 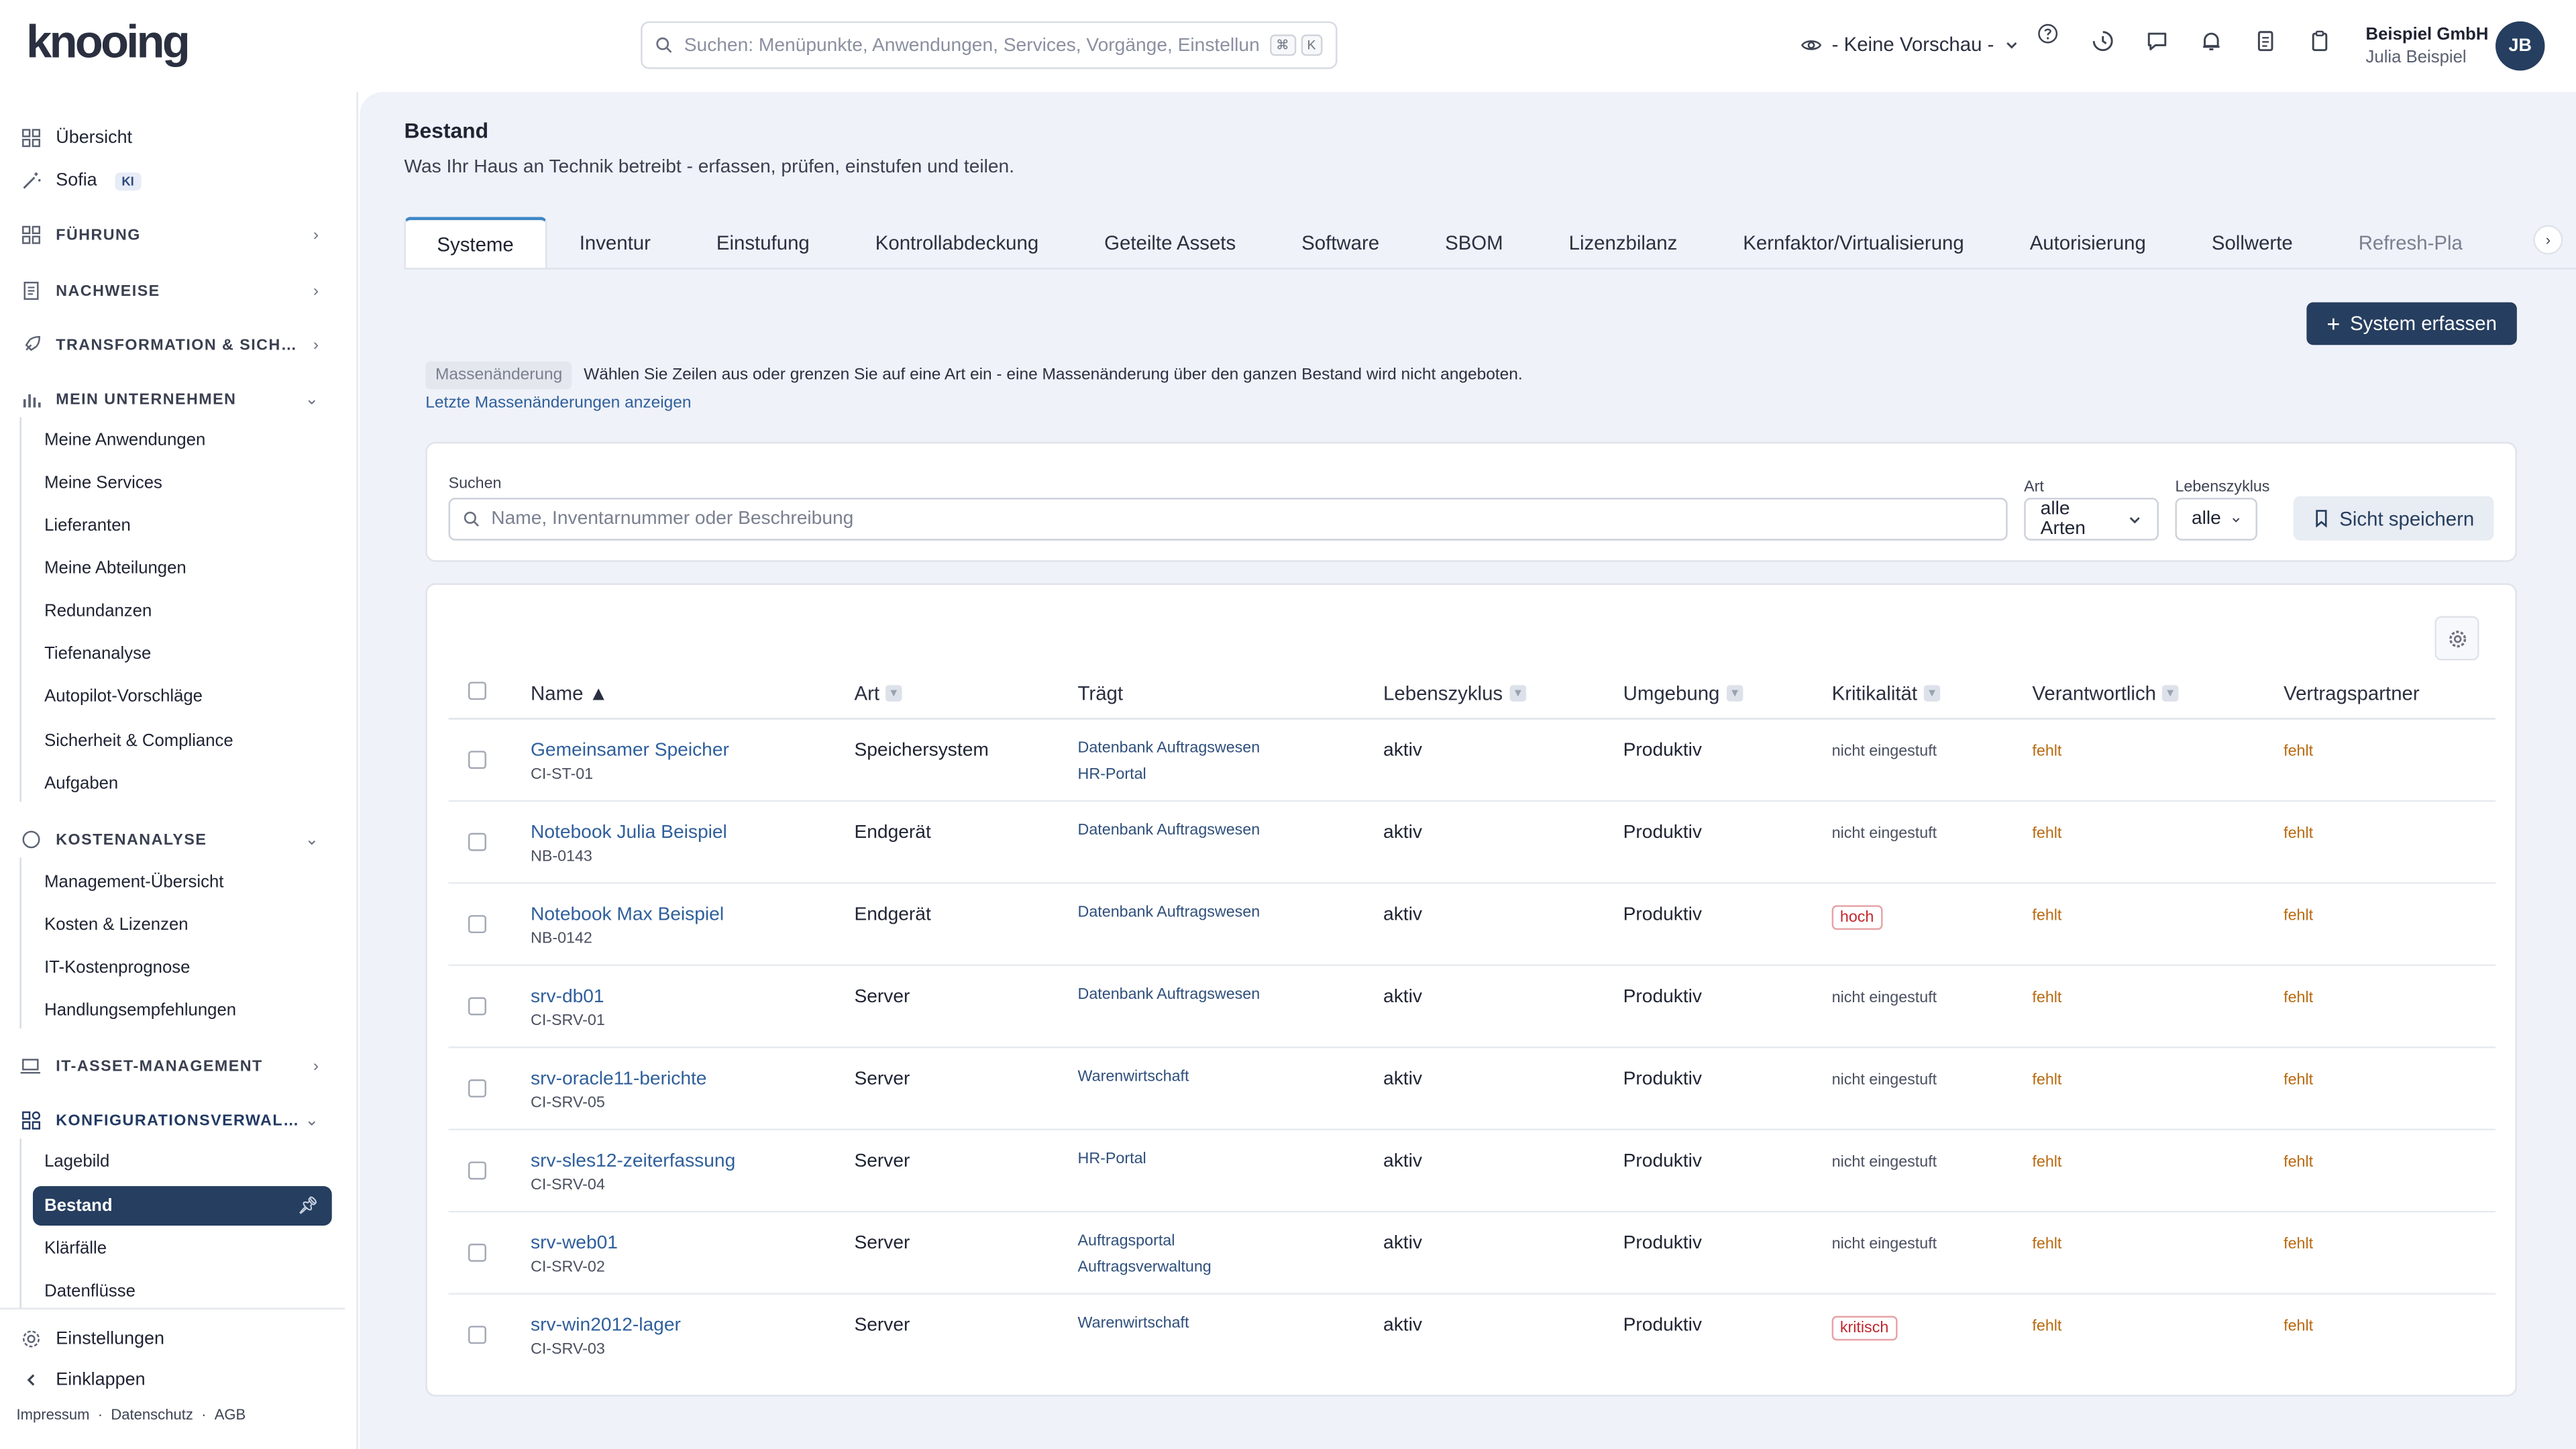 I want to click on tab-software: Software, so click(x=1340, y=242).